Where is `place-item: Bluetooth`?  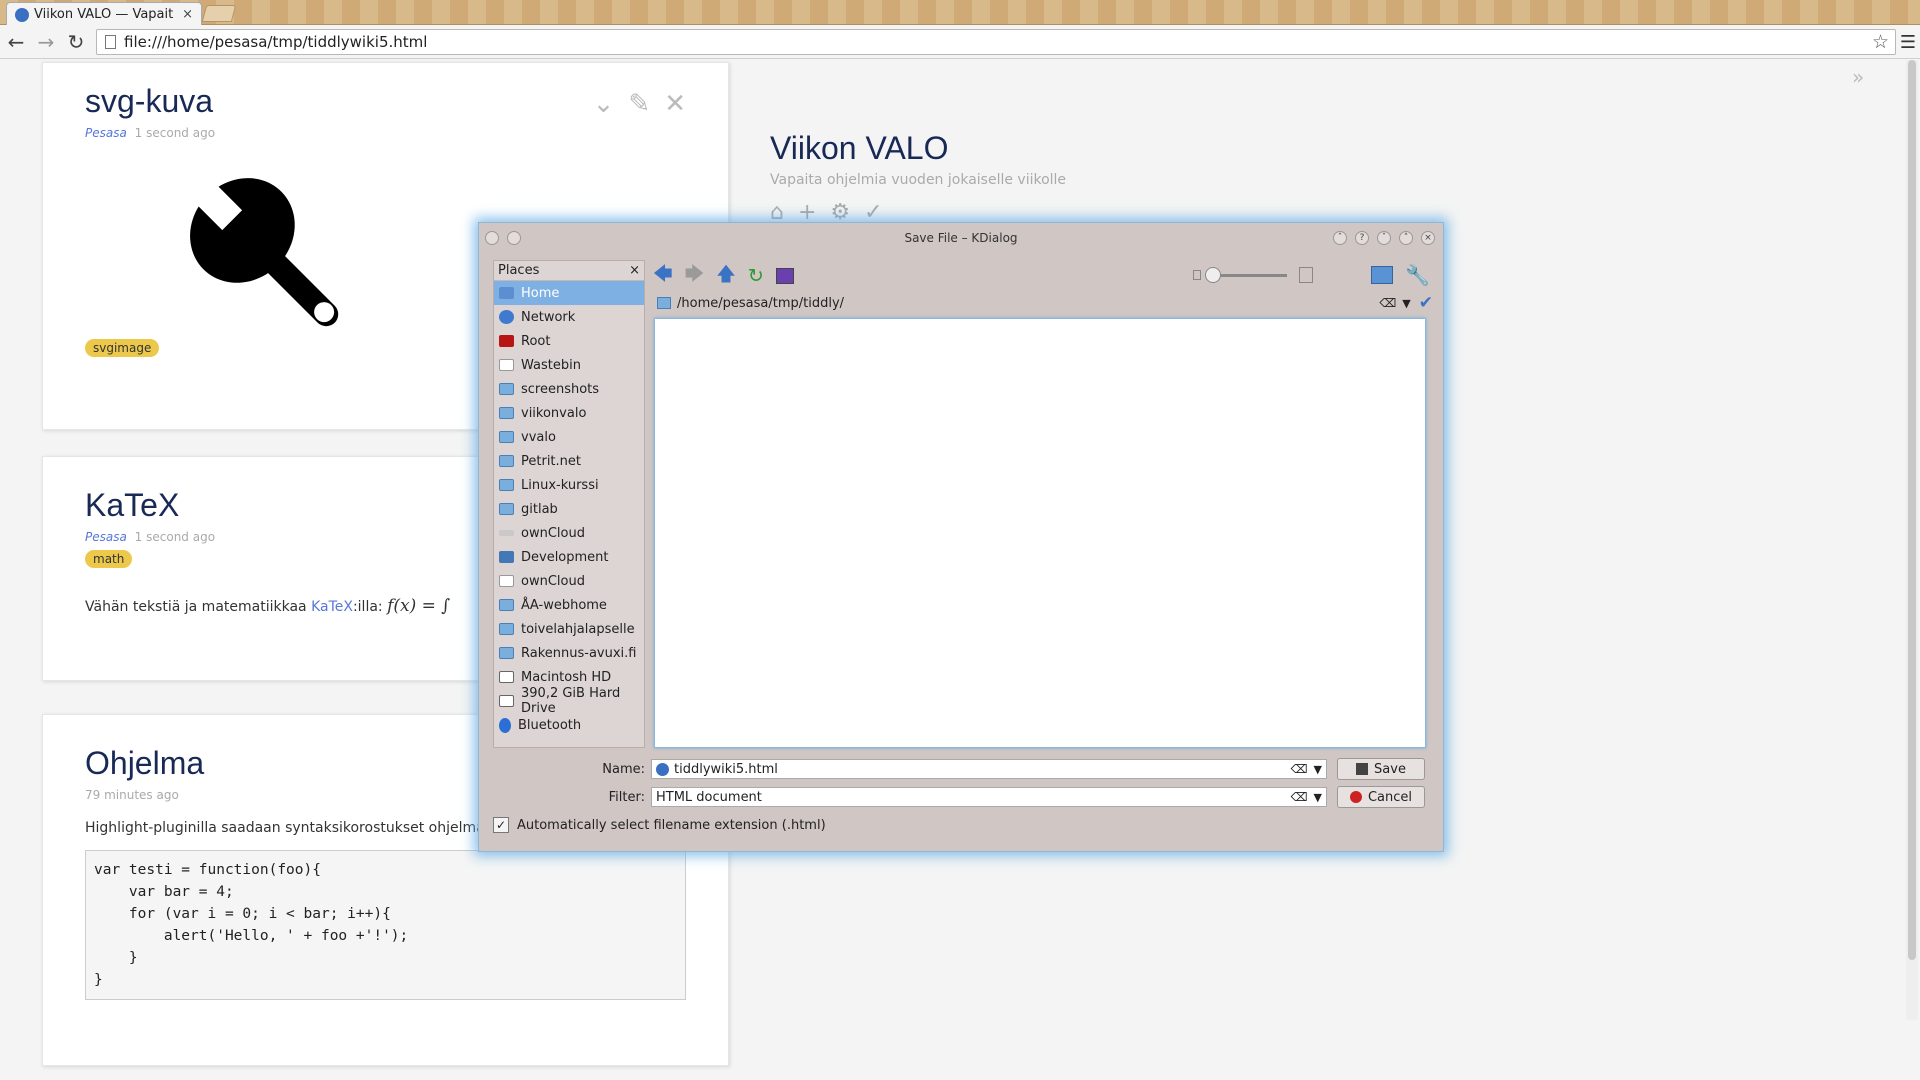
place-item: Bluetooth is located at coordinates (569, 725).